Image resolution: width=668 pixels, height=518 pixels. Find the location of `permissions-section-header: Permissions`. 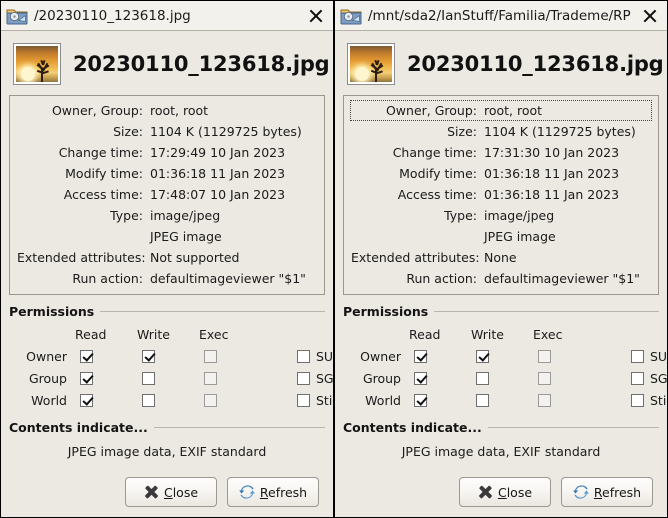

permissions-section-header: Permissions is located at coordinates (167, 311).